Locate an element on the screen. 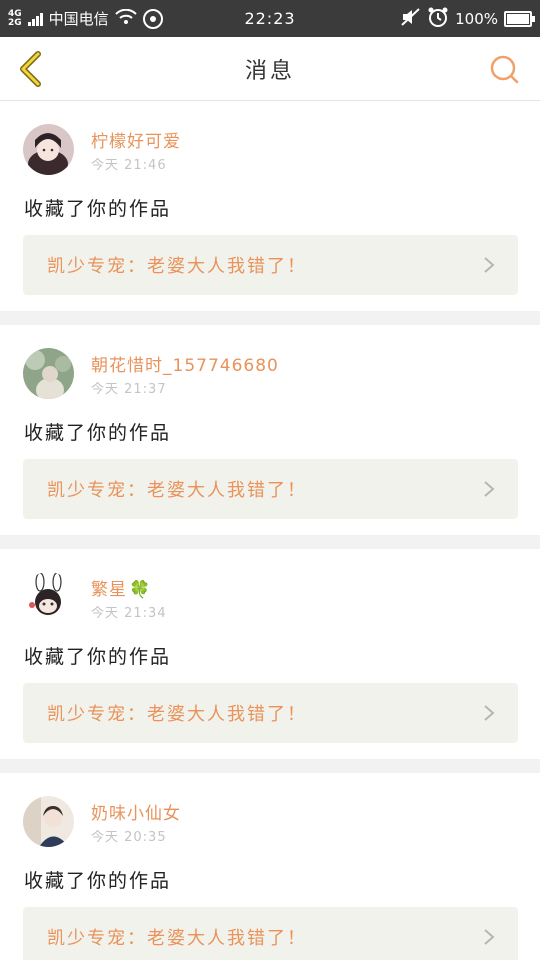 The image size is (540, 960). username: 朝花惜时_157746680 is located at coordinates (185, 363).